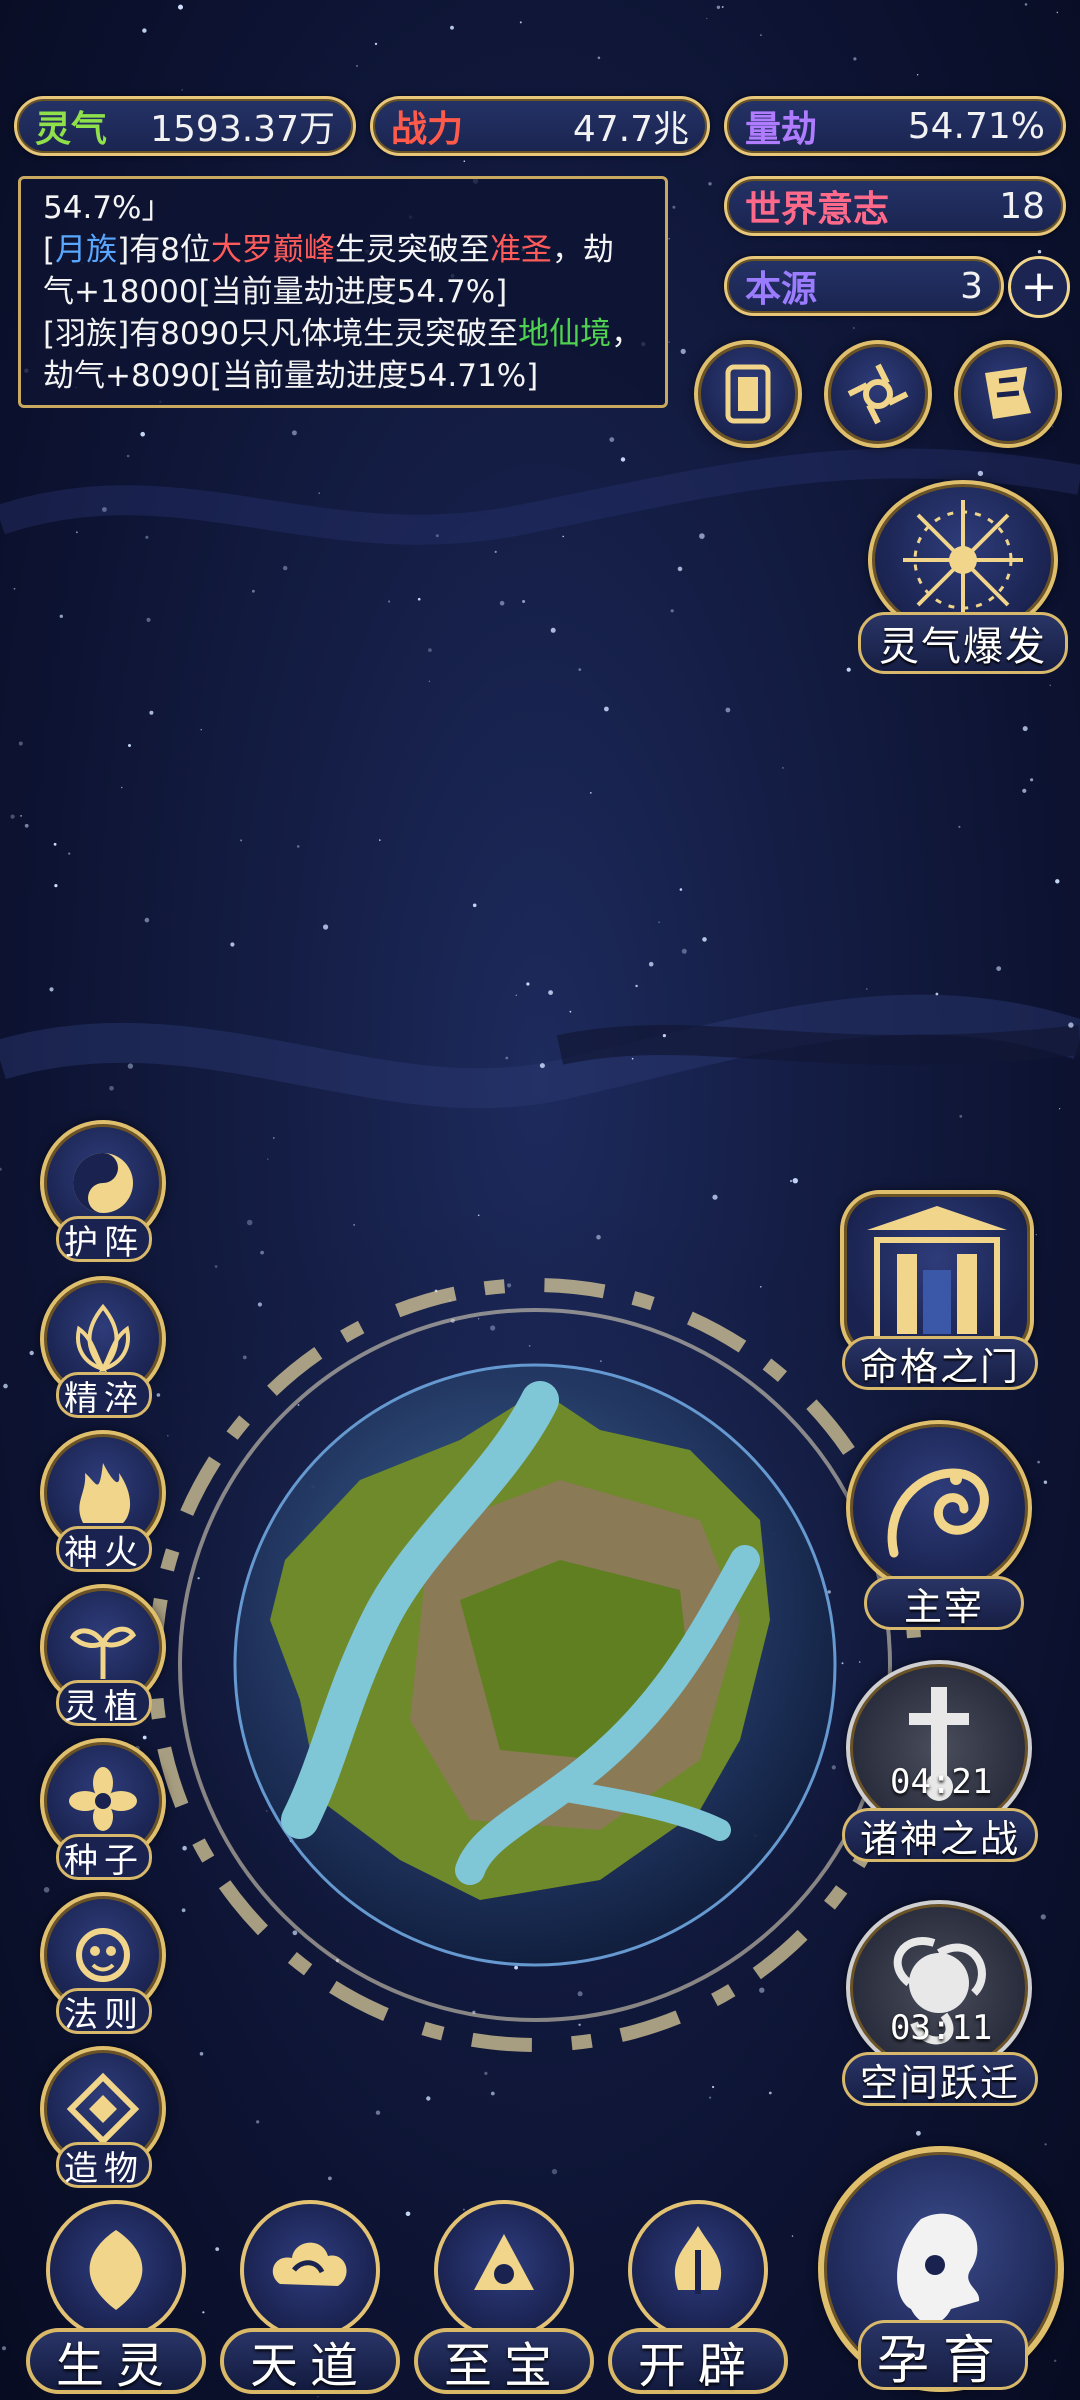 Image resolution: width=1080 pixels, height=2400 pixels. Describe the element at coordinates (104, 1857) in the screenshot. I see `left-menu-label: 种子` at that location.